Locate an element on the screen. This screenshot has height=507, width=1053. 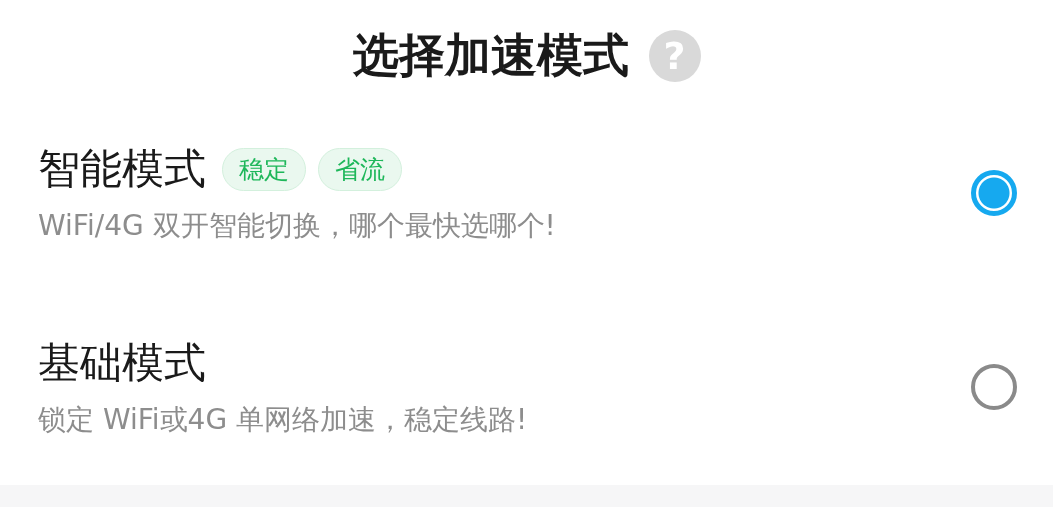
mode-name: 基础模式 is located at coordinates (122, 363).